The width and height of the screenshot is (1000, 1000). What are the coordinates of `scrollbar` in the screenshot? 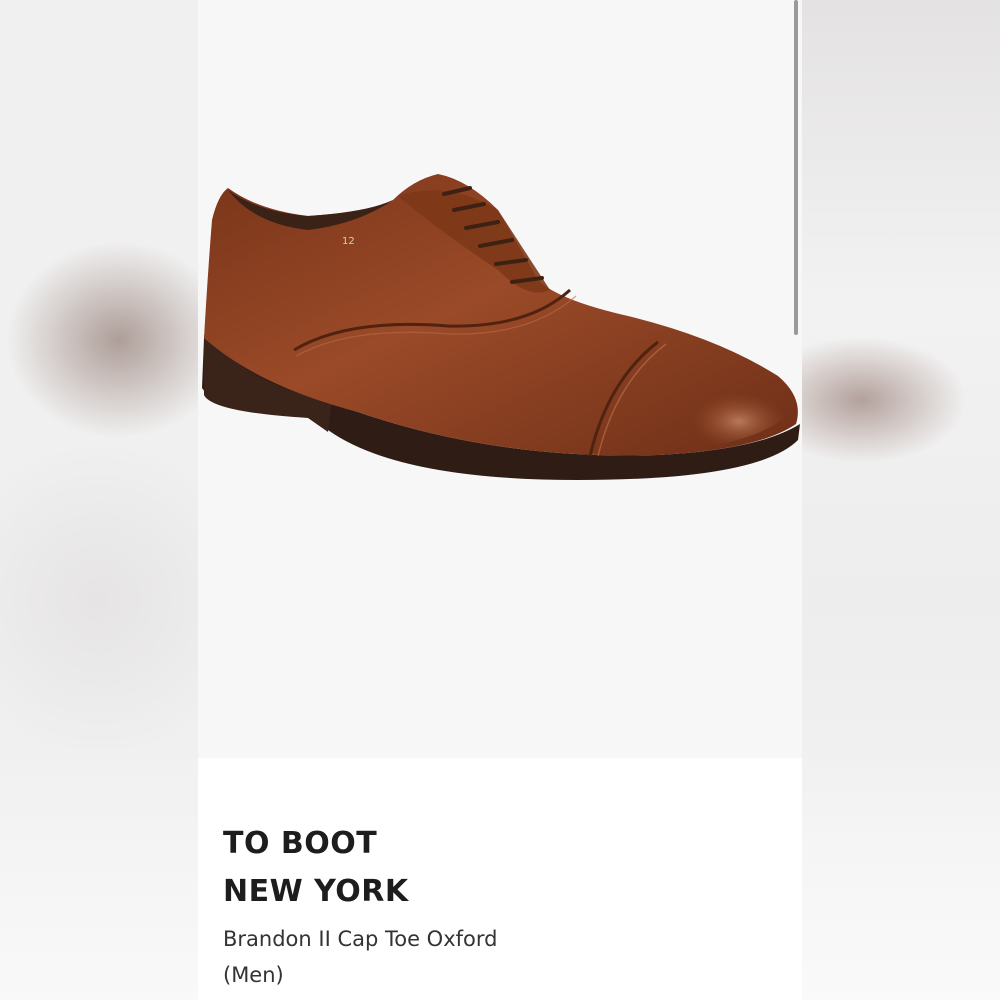 It's located at (796, 167).